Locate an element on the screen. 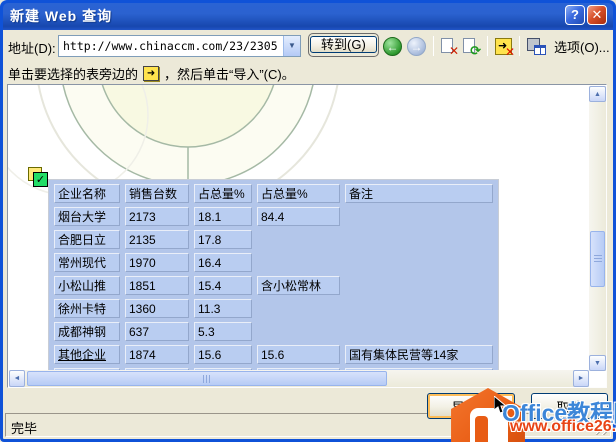 The height and width of the screenshot is (442, 616). save-query-icon is located at coordinates (536, 46).